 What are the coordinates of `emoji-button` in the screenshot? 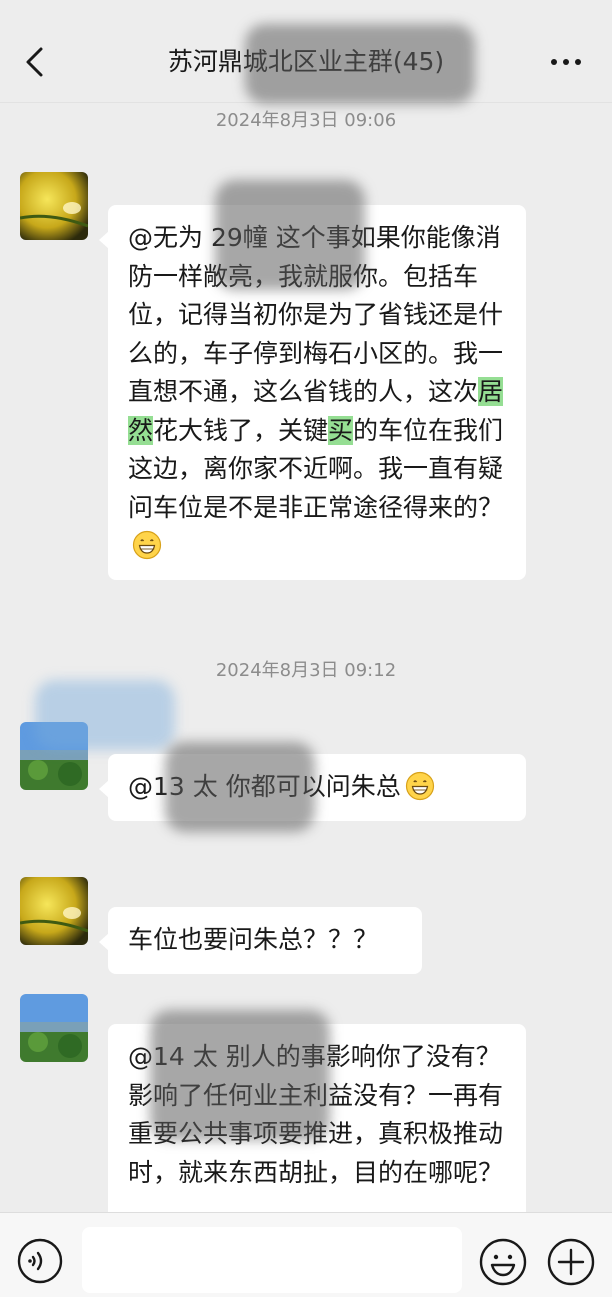 It's located at (503, 1262).